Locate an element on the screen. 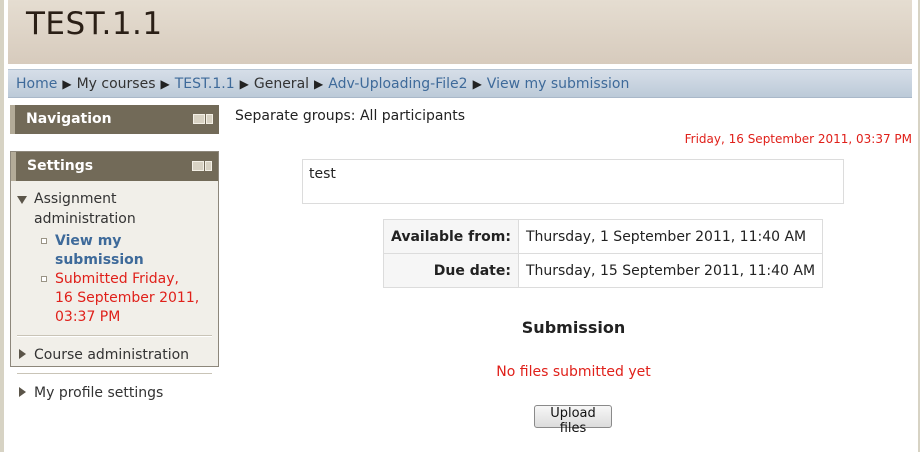  tree-item-label: Course administration is located at coordinates (112, 355).